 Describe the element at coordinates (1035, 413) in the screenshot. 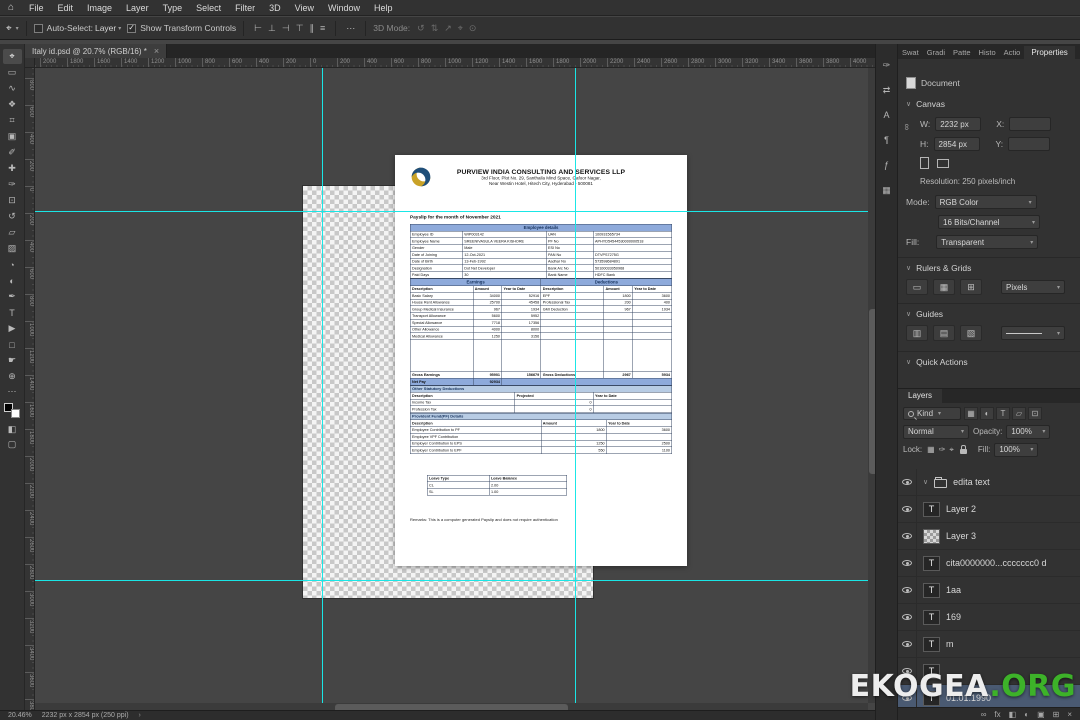

I see `filter-smart-objects-icon: ⊡` at that location.